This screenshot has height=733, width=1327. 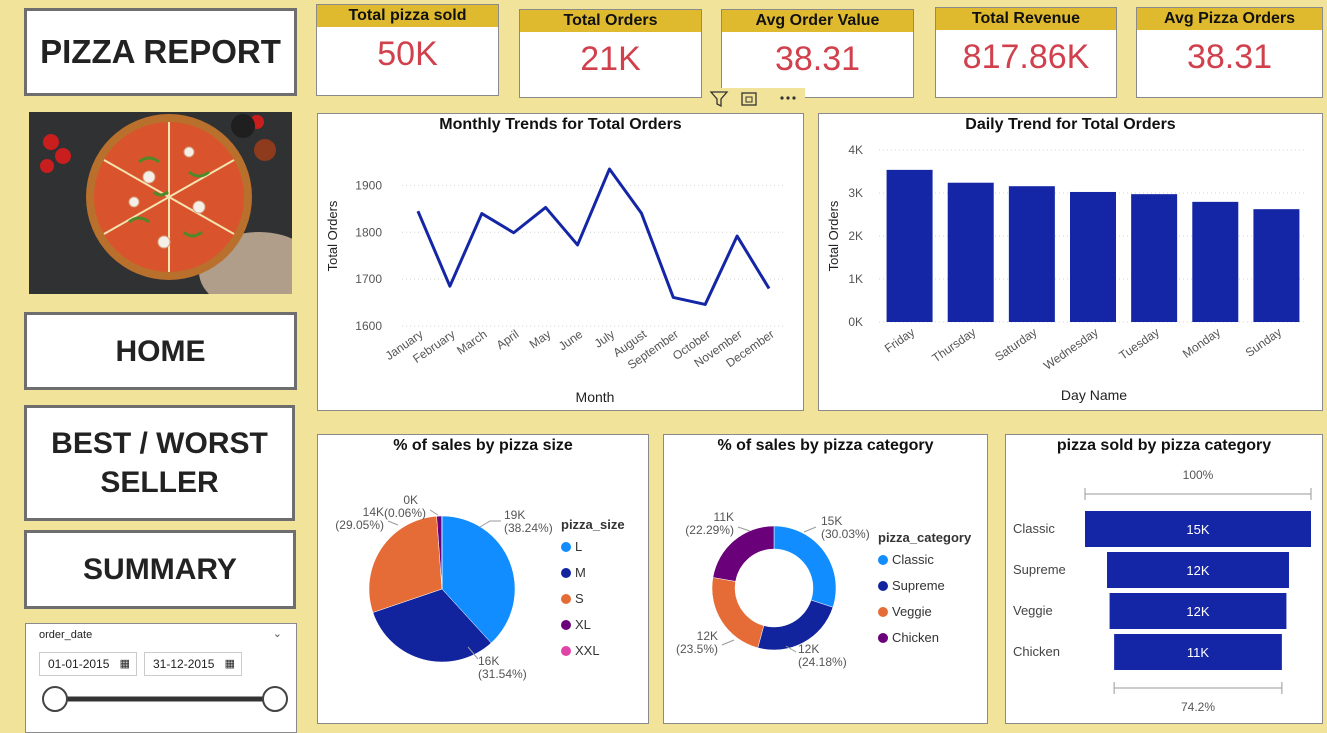 What do you see at coordinates (359, 525) in the screenshot?
I see `data-label-percent: (29.05%)` at bounding box center [359, 525].